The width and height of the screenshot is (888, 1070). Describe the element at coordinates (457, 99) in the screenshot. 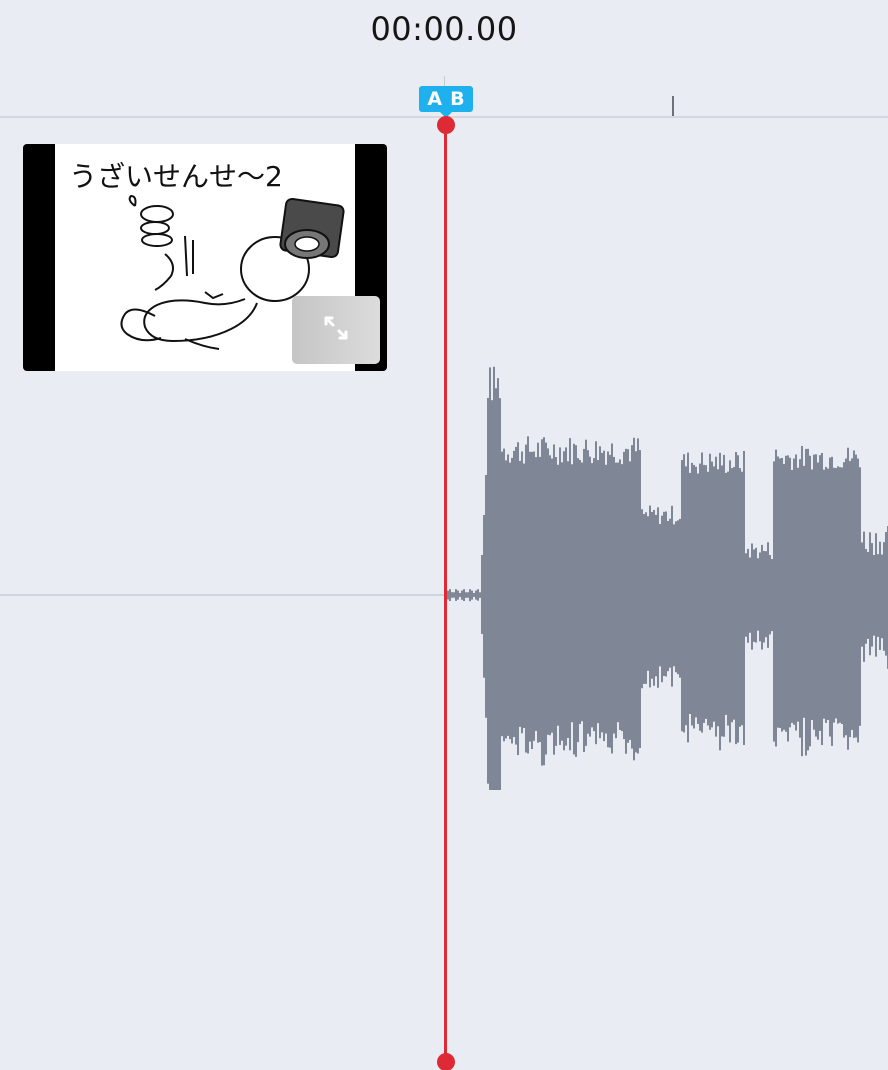

I see `loop-marker-b-label: B` at that location.